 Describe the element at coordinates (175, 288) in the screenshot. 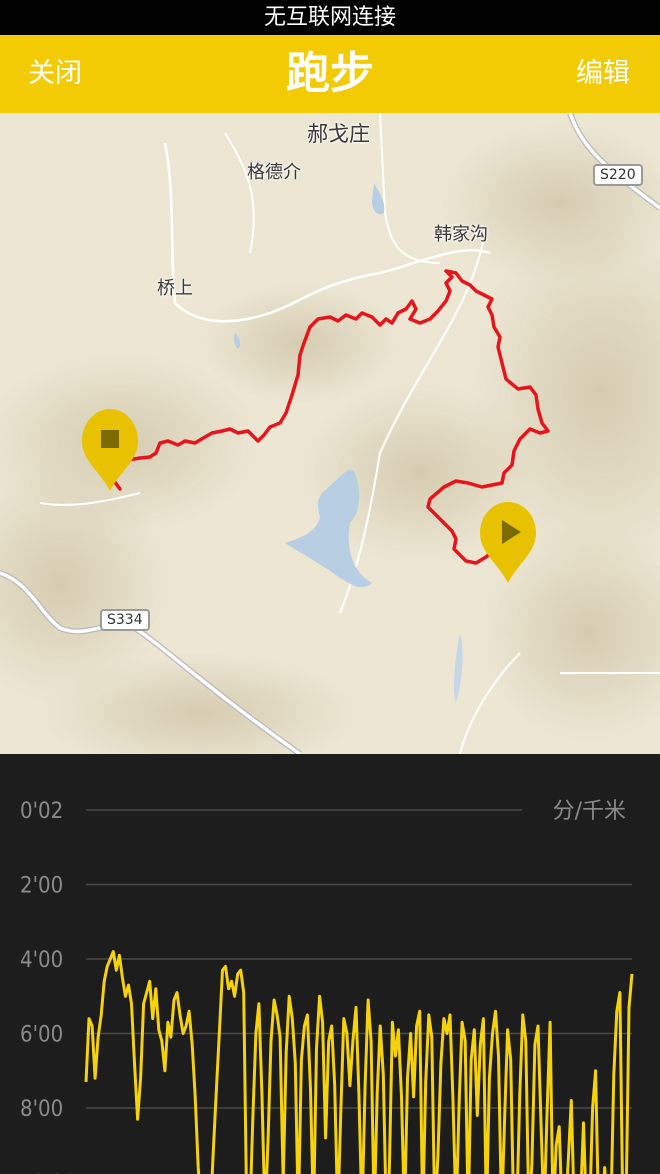

I see `place-label-qiaoshang: 桥上` at that location.